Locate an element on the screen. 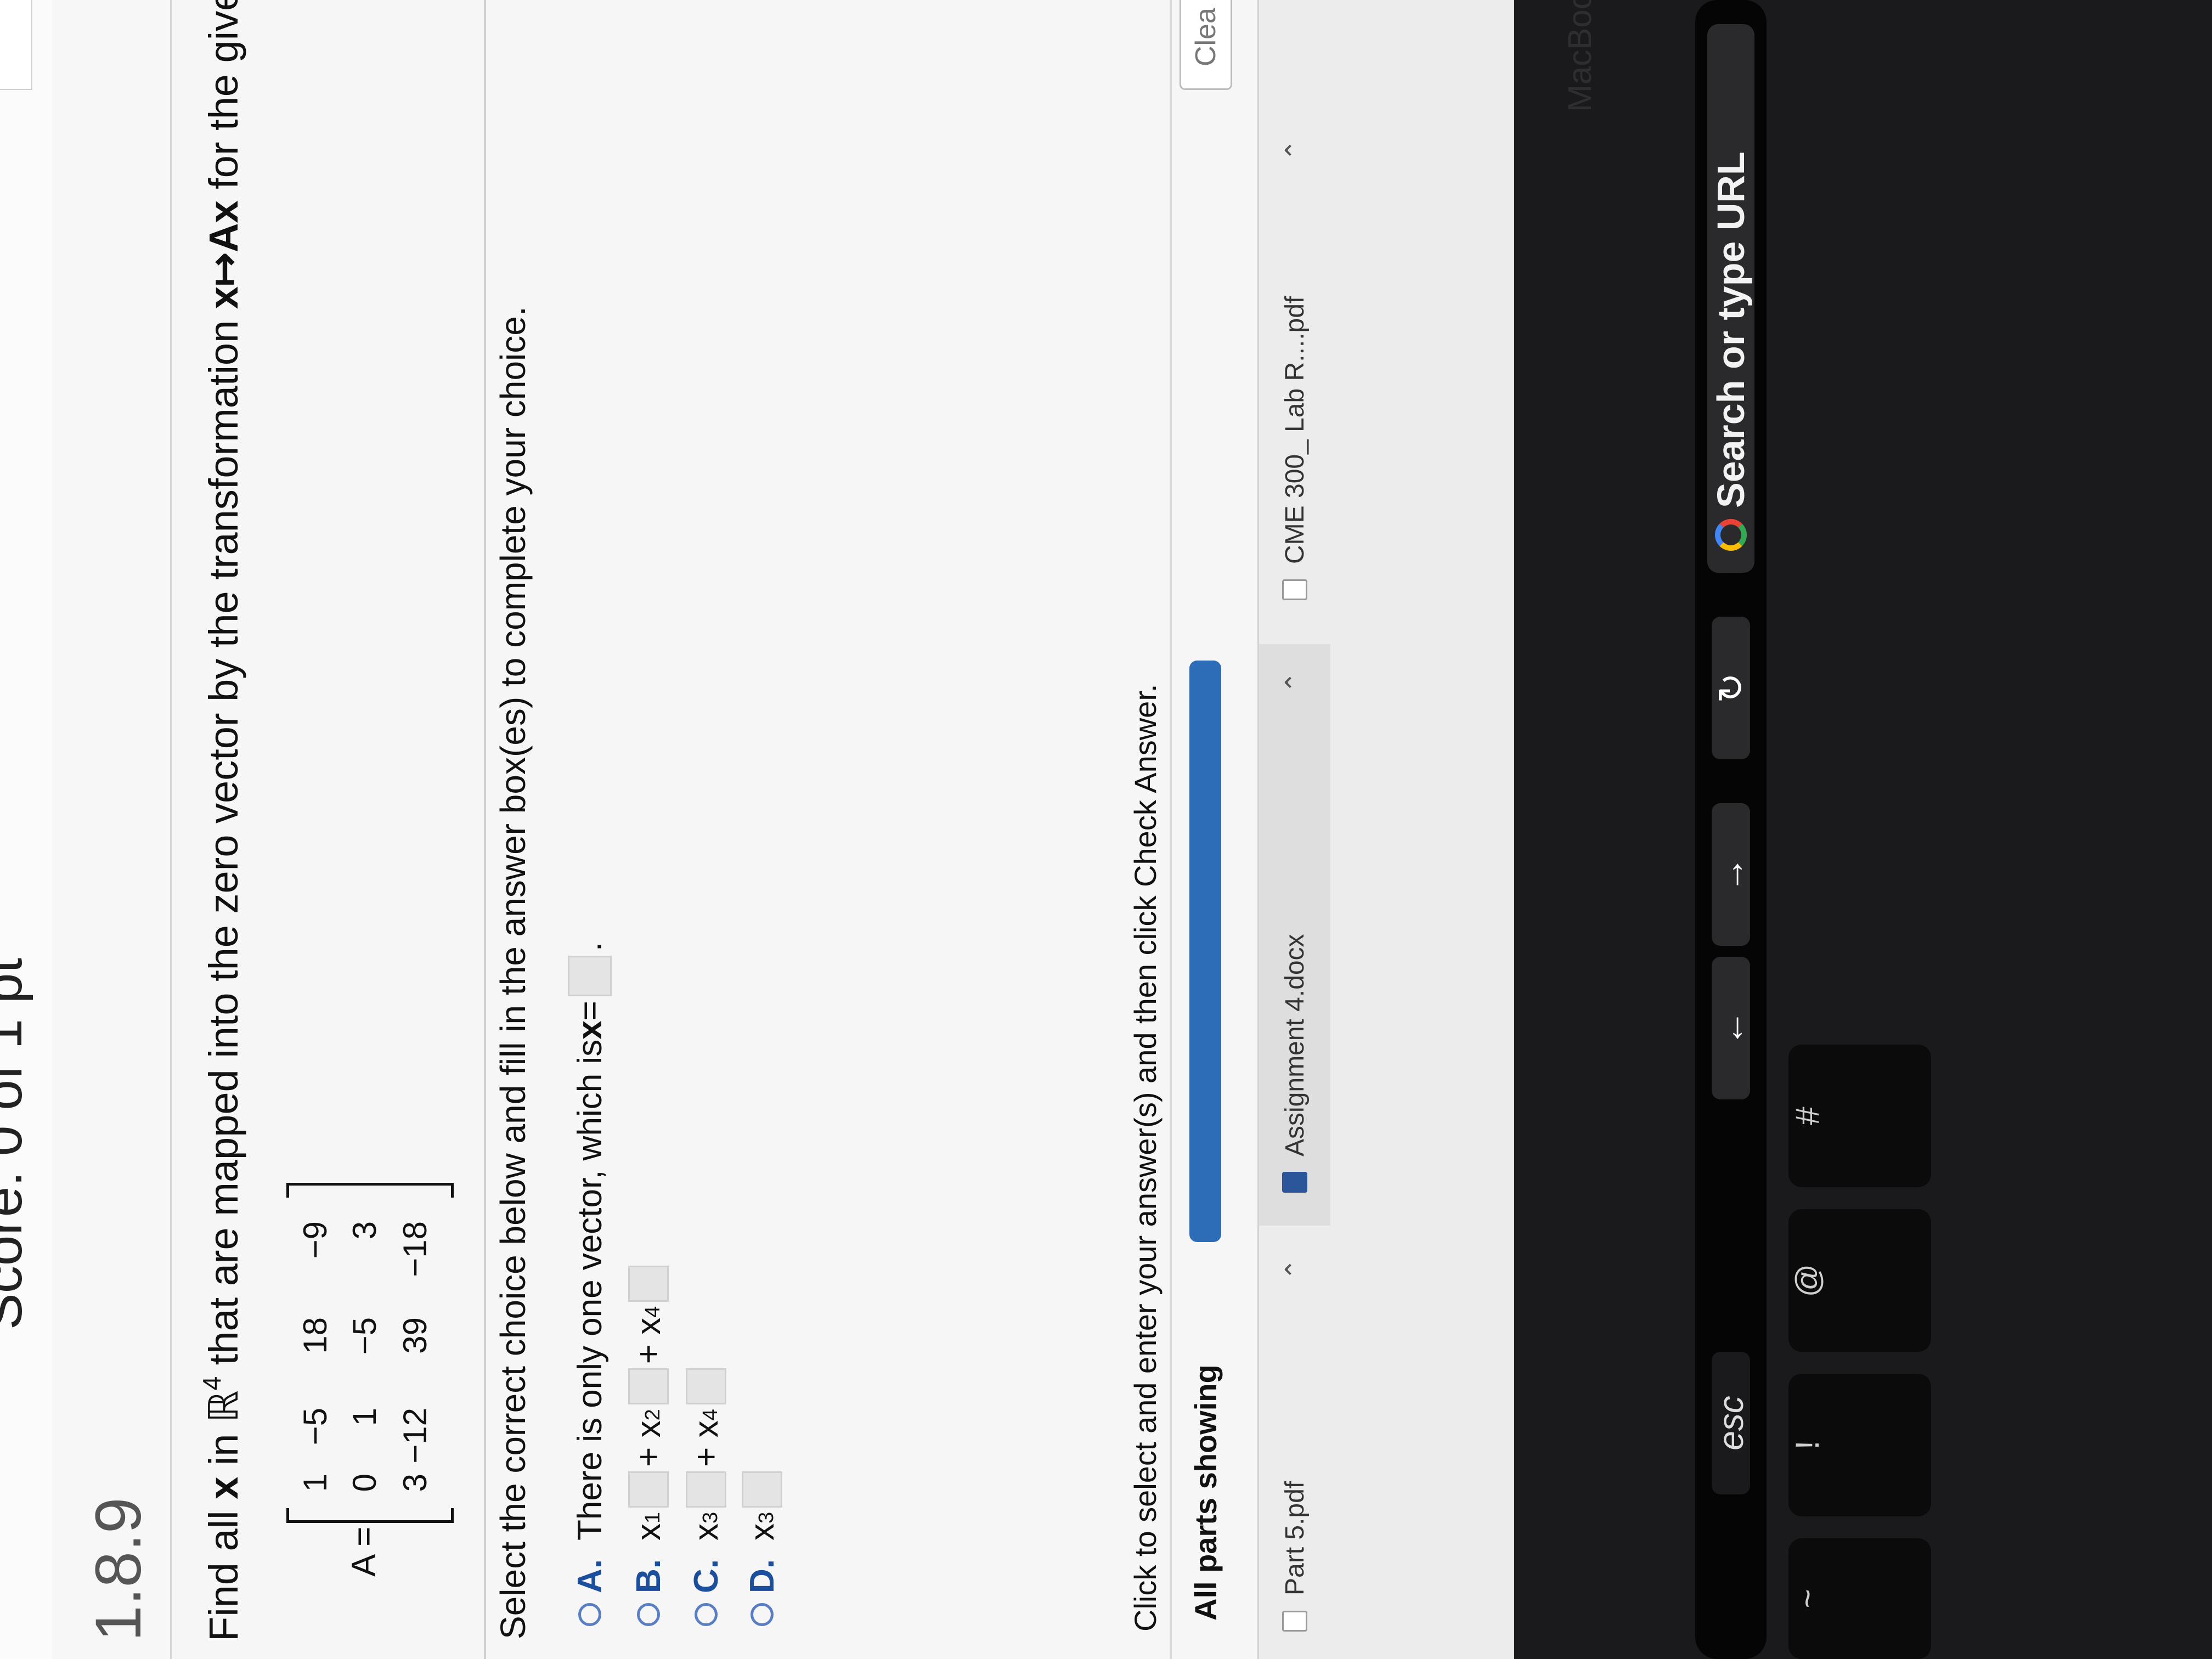 The width and height of the screenshot is (2212, 1659). matrix-cell: −12 is located at coordinates (415, 1436).